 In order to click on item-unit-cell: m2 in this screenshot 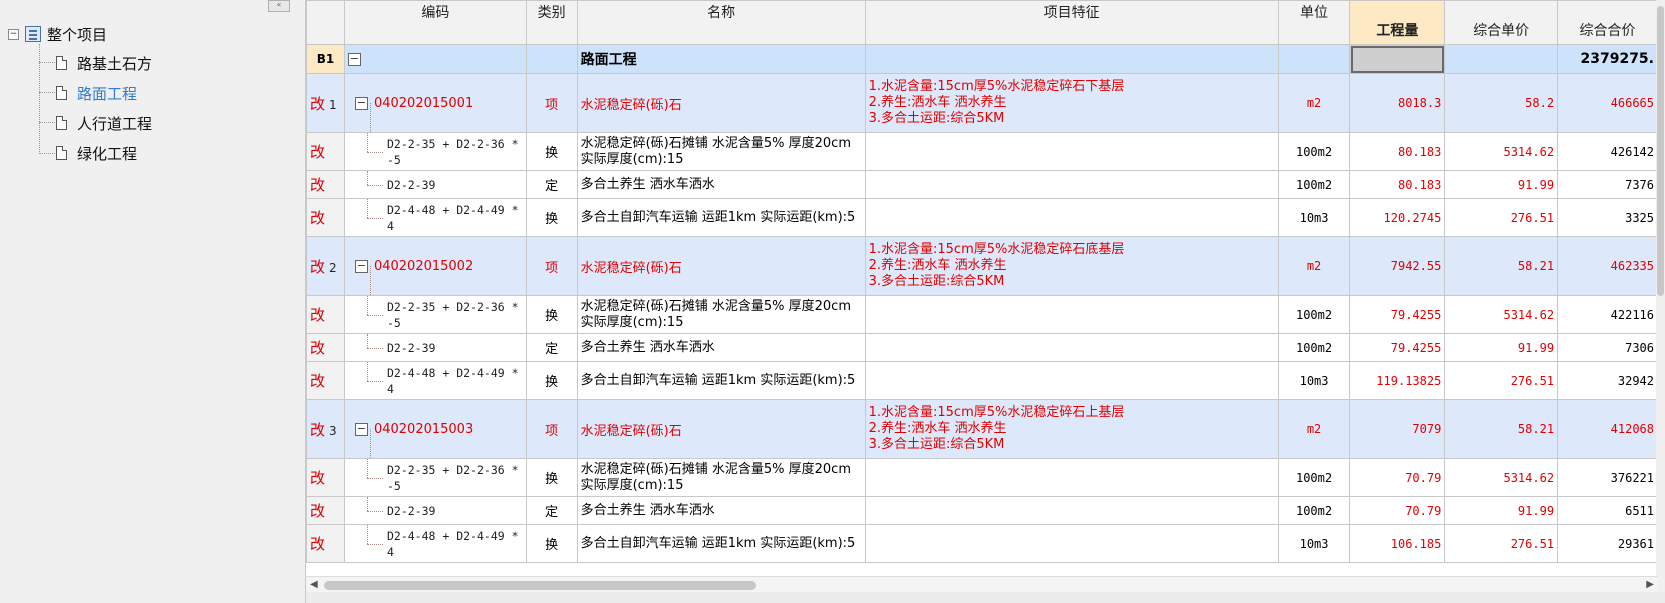, I will do `click(1314, 266)`.